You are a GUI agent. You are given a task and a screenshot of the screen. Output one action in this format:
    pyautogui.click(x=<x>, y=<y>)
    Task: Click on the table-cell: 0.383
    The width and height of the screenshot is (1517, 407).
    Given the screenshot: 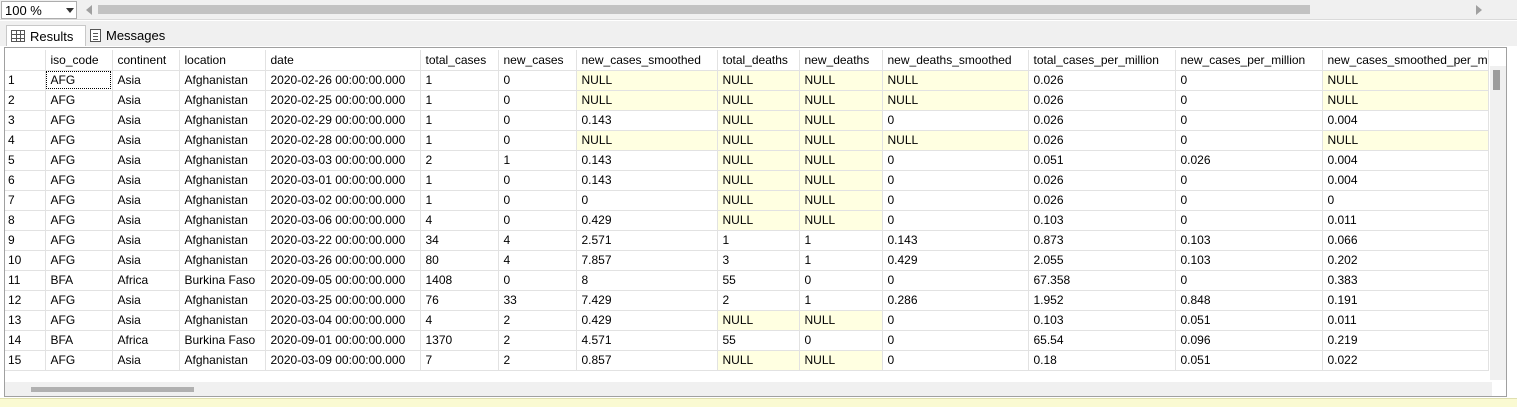 What is the action you would take?
    pyautogui.click(x=1405, y=280)
    